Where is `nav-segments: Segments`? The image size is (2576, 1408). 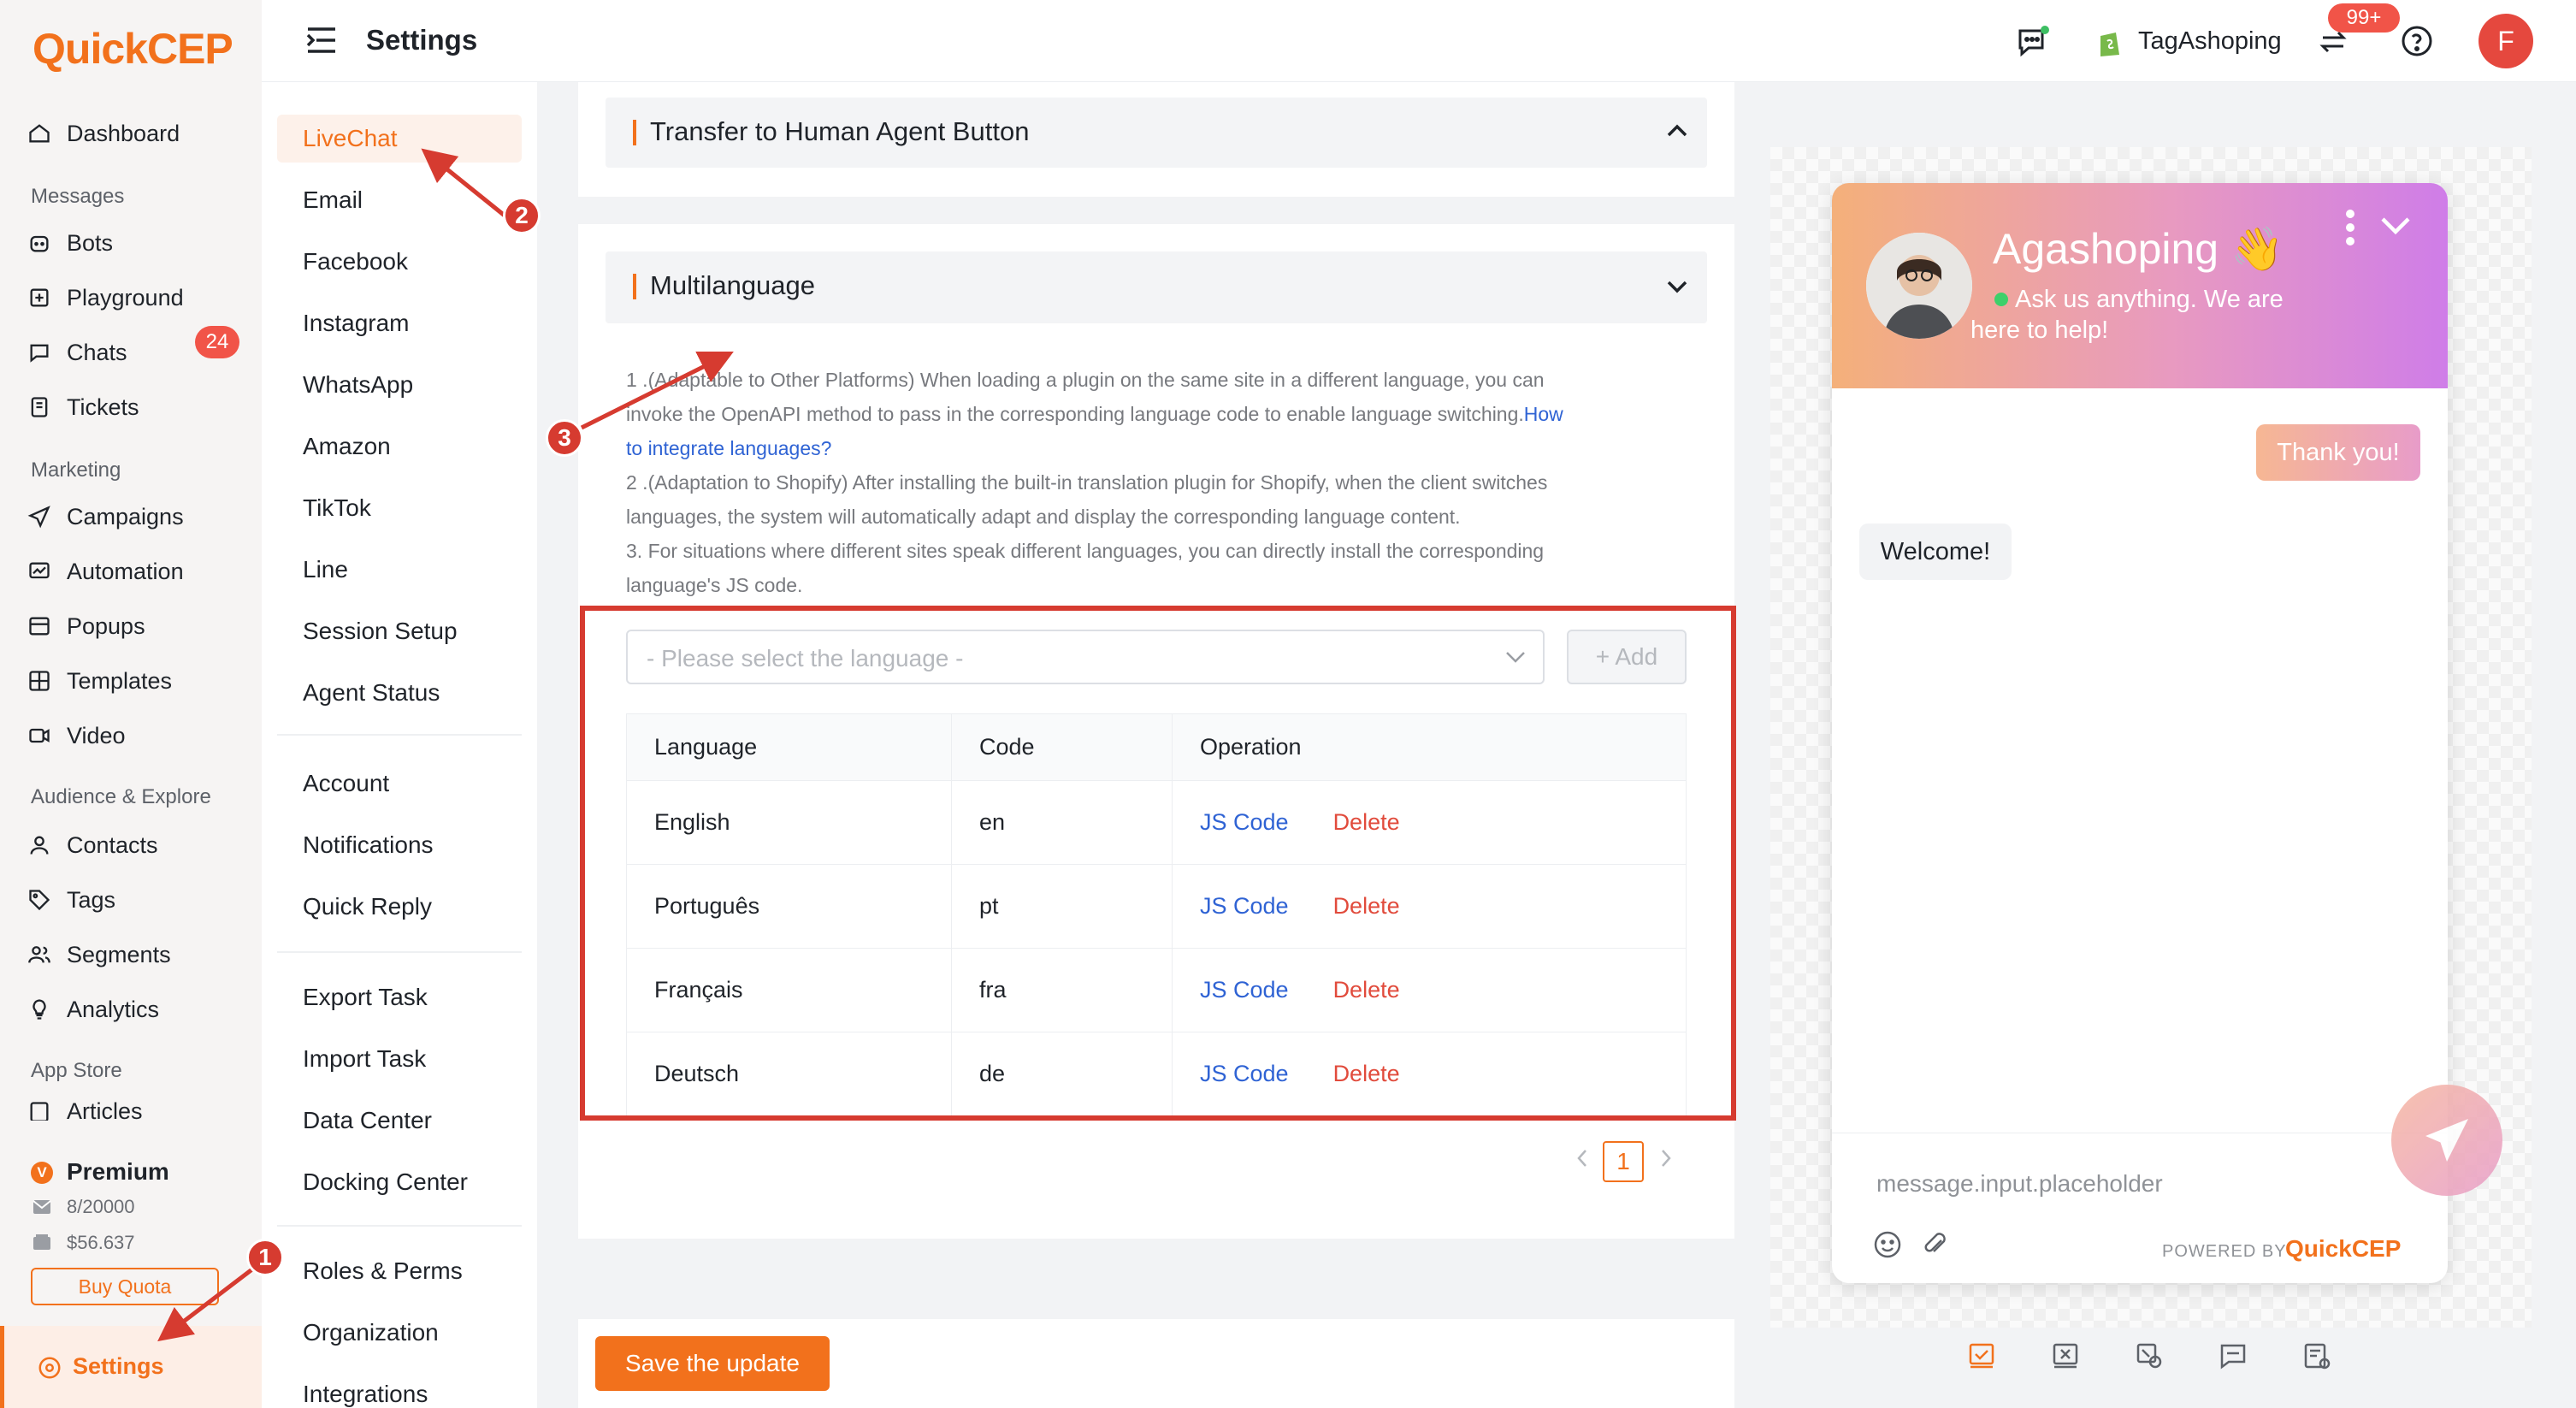 nav-segments: Segments is located at coordinates (137, 954).